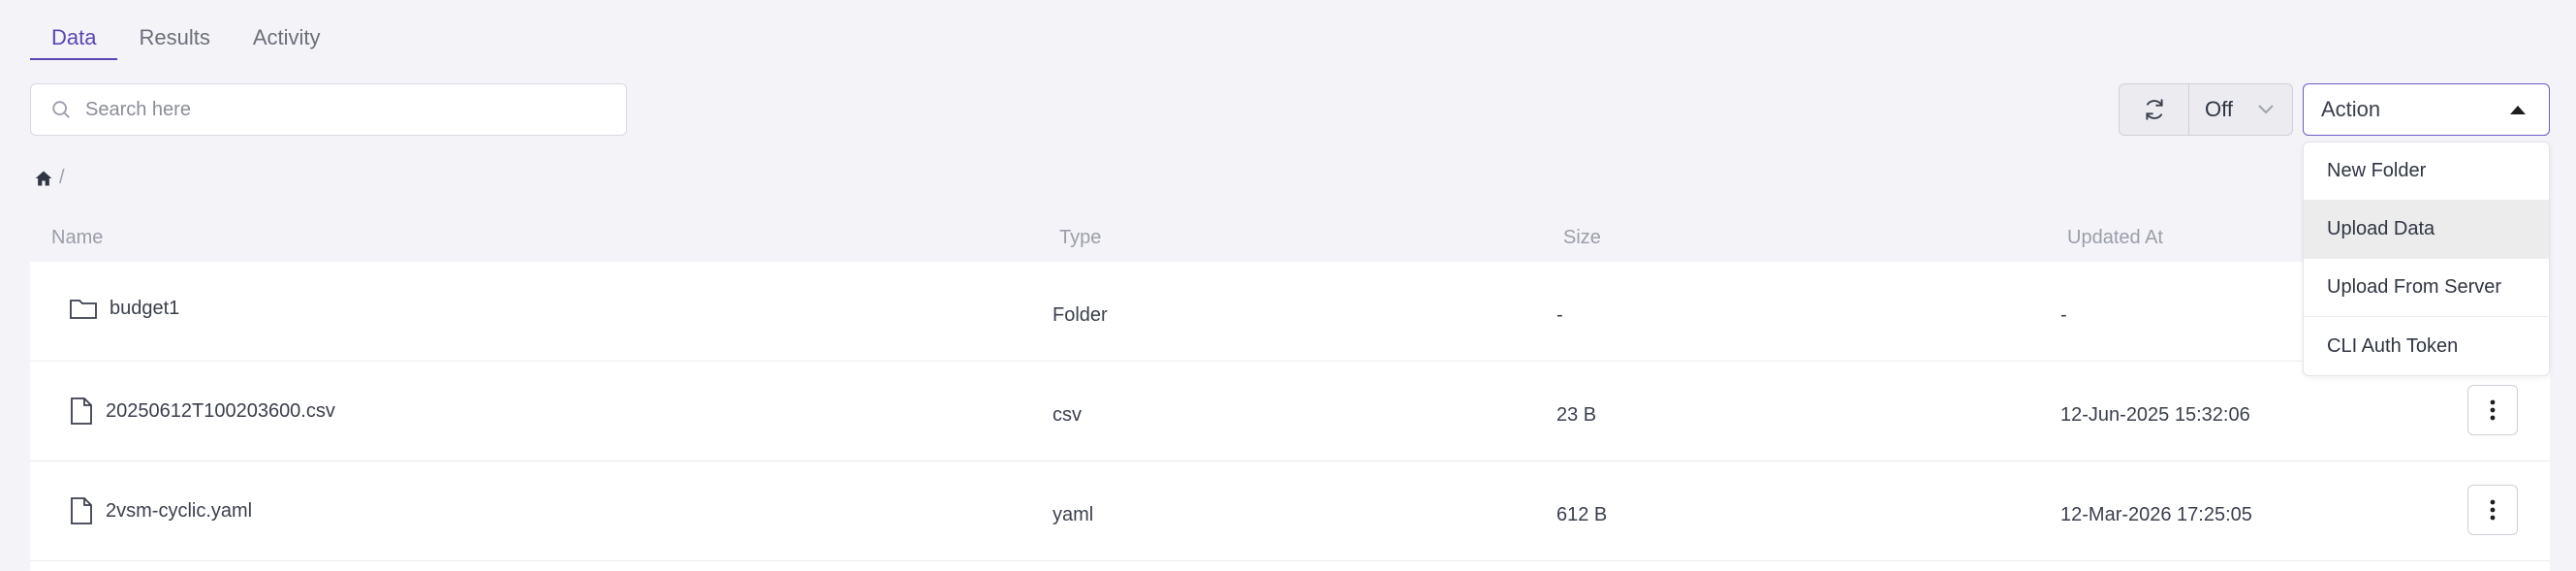 The image size is (2576, 571). I want to click on breadcrumb: /, so click(49, 178).